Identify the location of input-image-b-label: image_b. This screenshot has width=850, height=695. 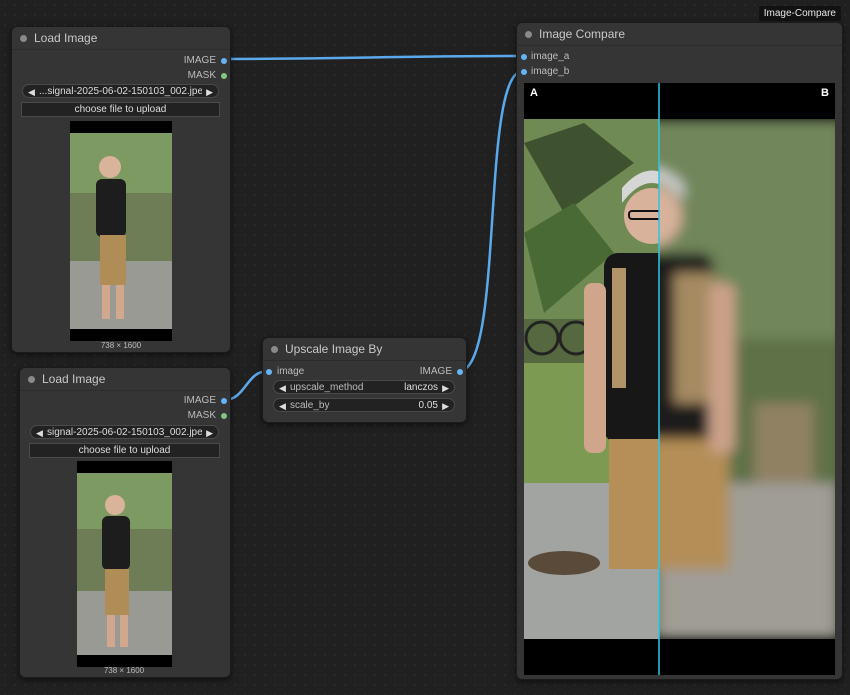
(550, 71).